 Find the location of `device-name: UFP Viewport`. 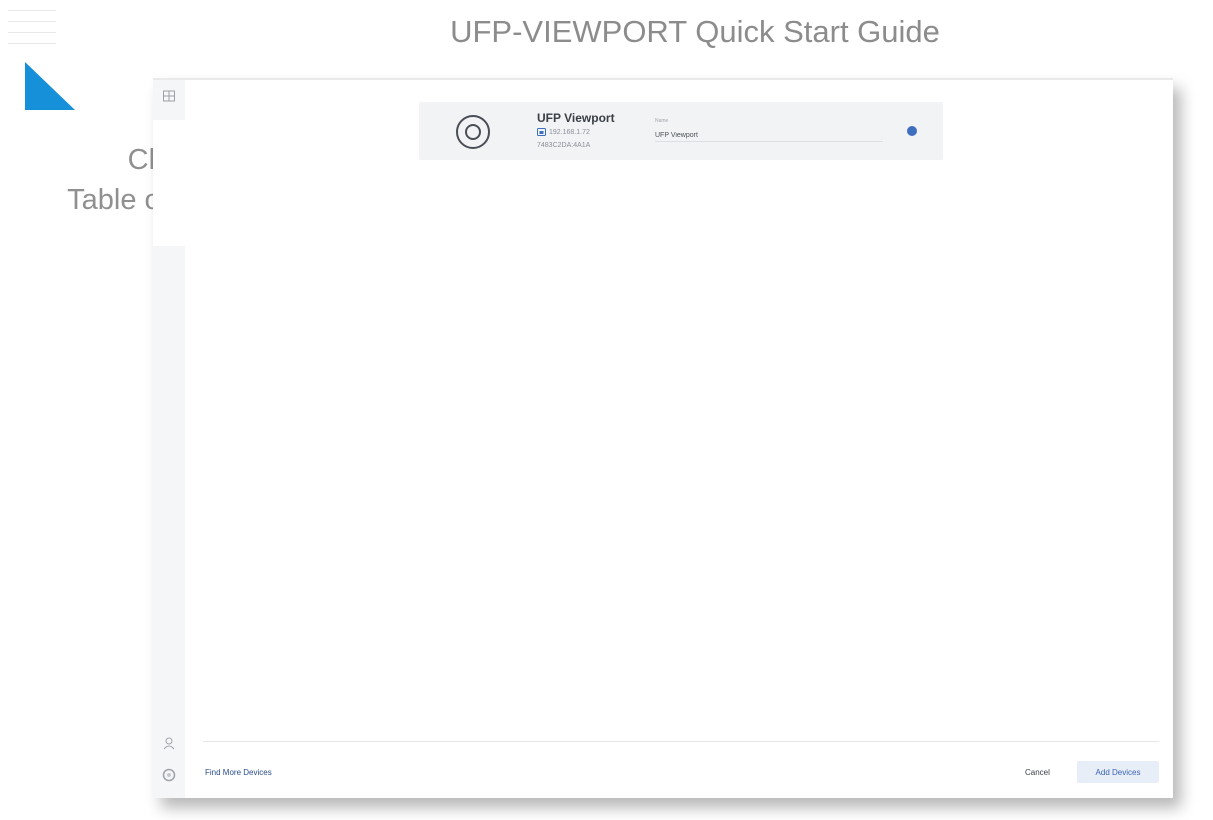

device-name: UFP Viewport is located at coordinates (576, 118).